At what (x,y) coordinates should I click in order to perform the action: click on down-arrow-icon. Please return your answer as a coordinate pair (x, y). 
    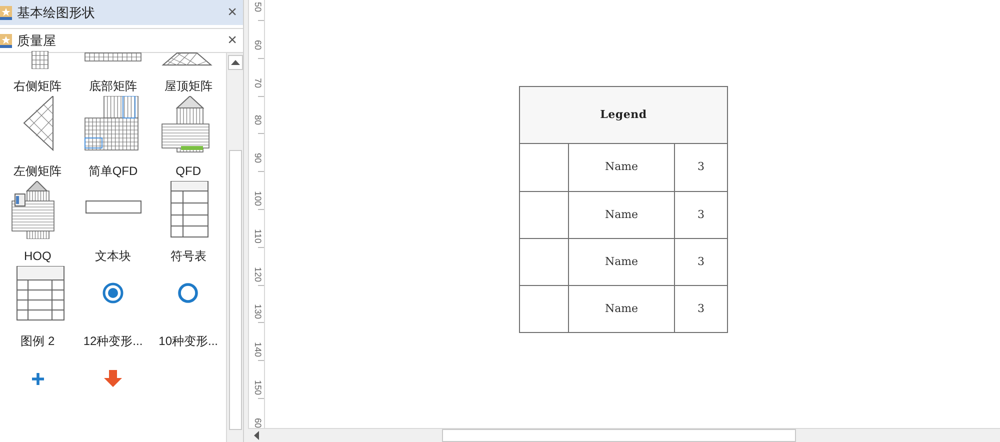
    Looking at the image, I should click on (113, 378).